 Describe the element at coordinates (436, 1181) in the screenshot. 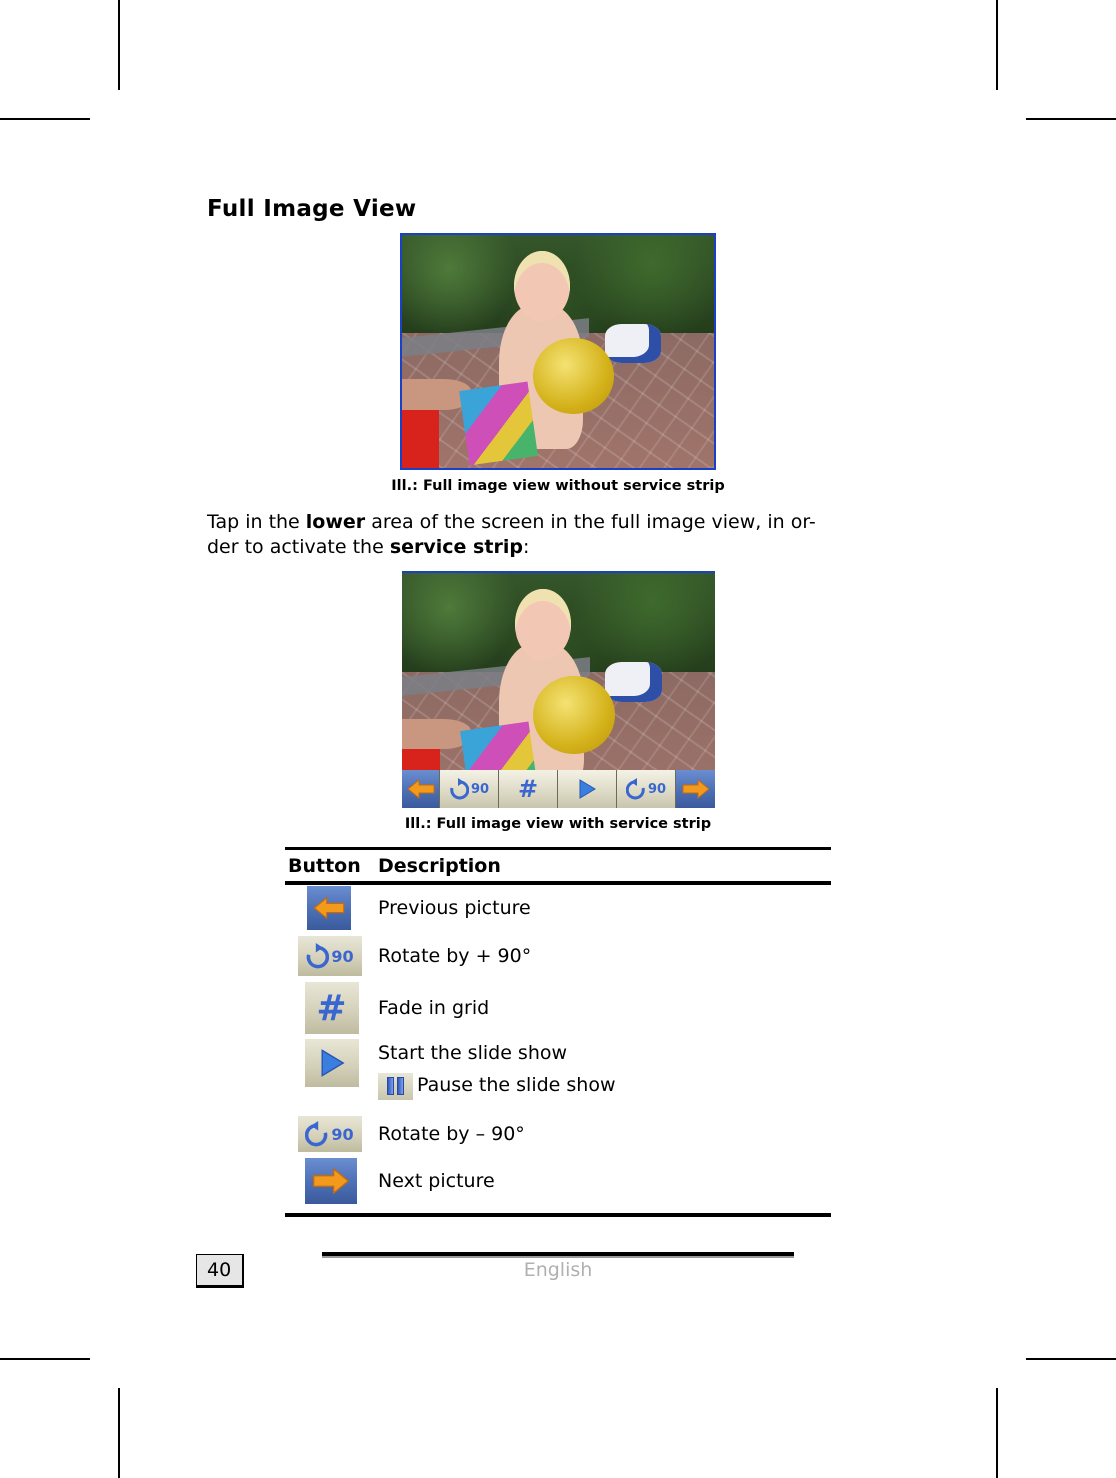

I see `row-description: Next picture` at that location.